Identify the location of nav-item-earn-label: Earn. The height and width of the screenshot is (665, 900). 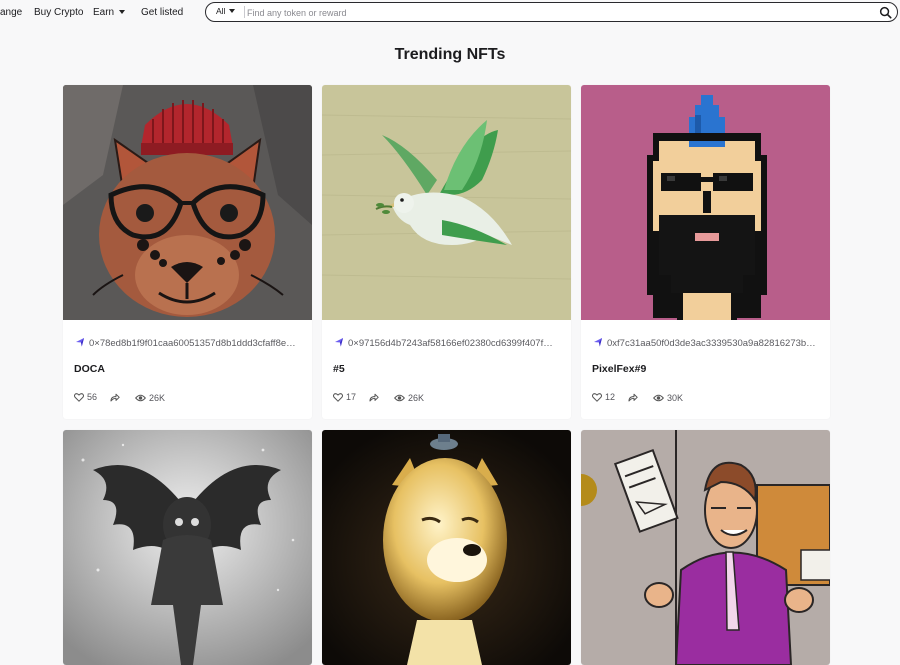
(104, 12).